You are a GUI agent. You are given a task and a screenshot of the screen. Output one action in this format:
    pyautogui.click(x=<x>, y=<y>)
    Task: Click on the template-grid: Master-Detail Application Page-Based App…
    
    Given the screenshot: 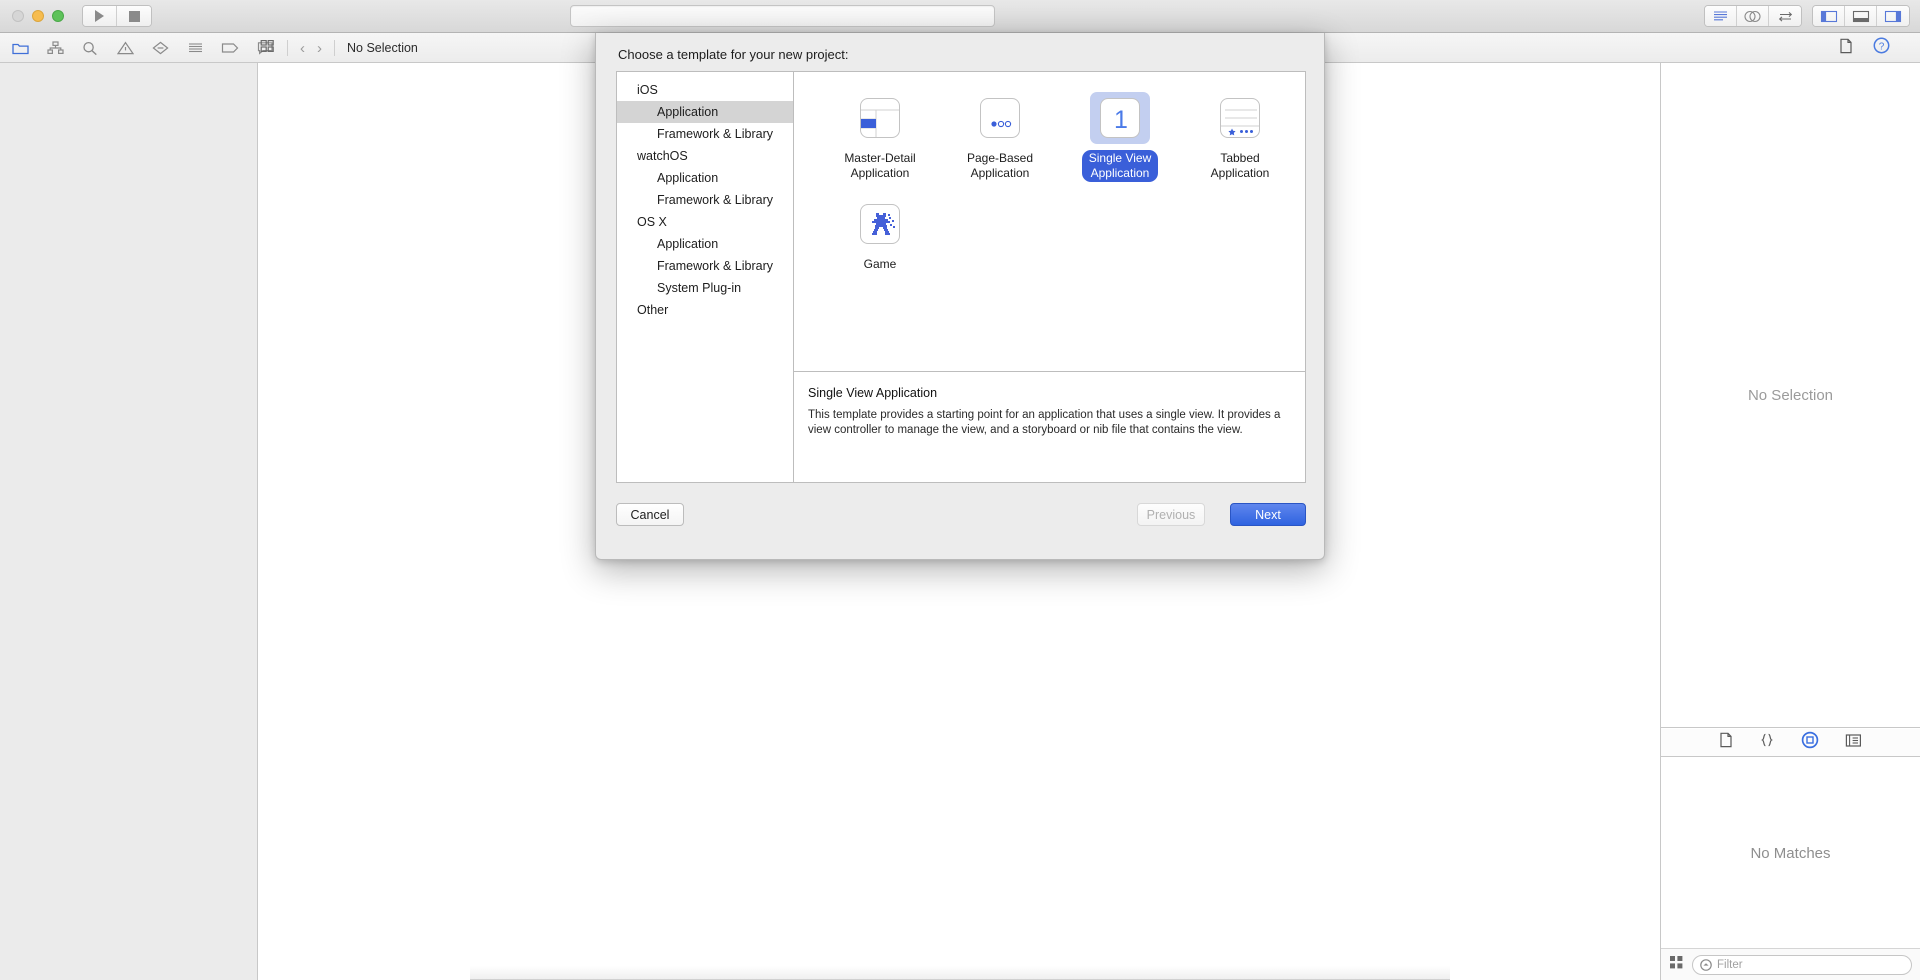 What is the action you would take?
    pyautogui.click(x=1049, y=222)
    